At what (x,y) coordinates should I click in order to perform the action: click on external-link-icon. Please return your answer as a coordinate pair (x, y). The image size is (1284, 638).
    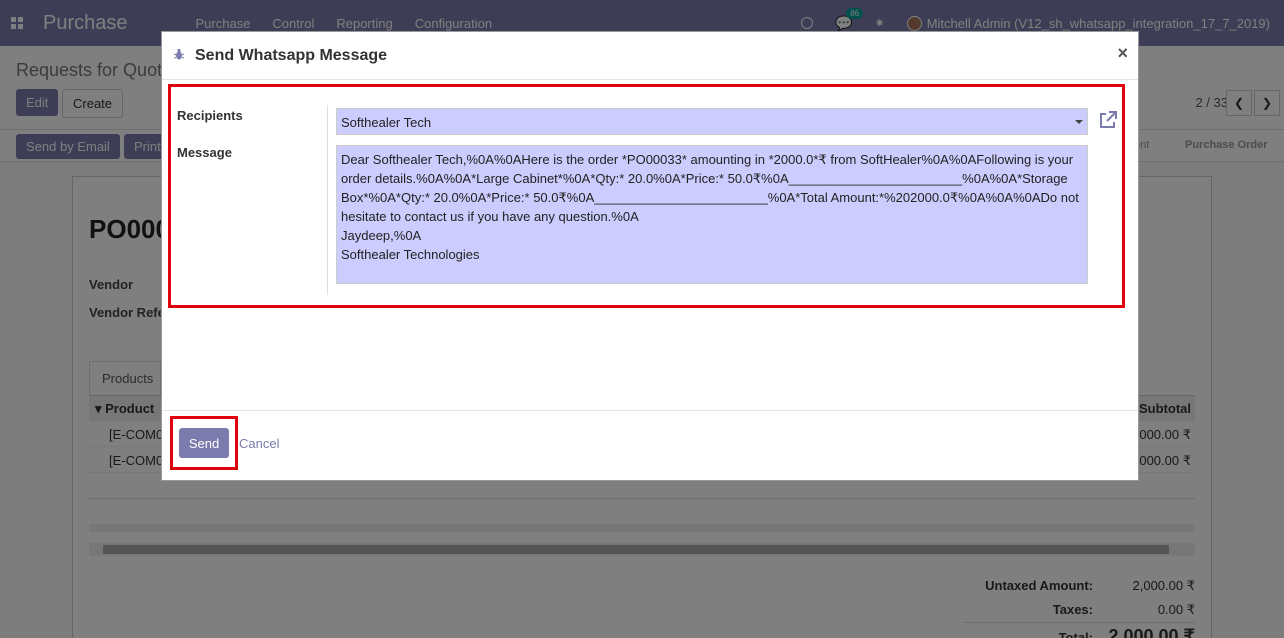
    Looking at the image, I should click on (1108, 120).